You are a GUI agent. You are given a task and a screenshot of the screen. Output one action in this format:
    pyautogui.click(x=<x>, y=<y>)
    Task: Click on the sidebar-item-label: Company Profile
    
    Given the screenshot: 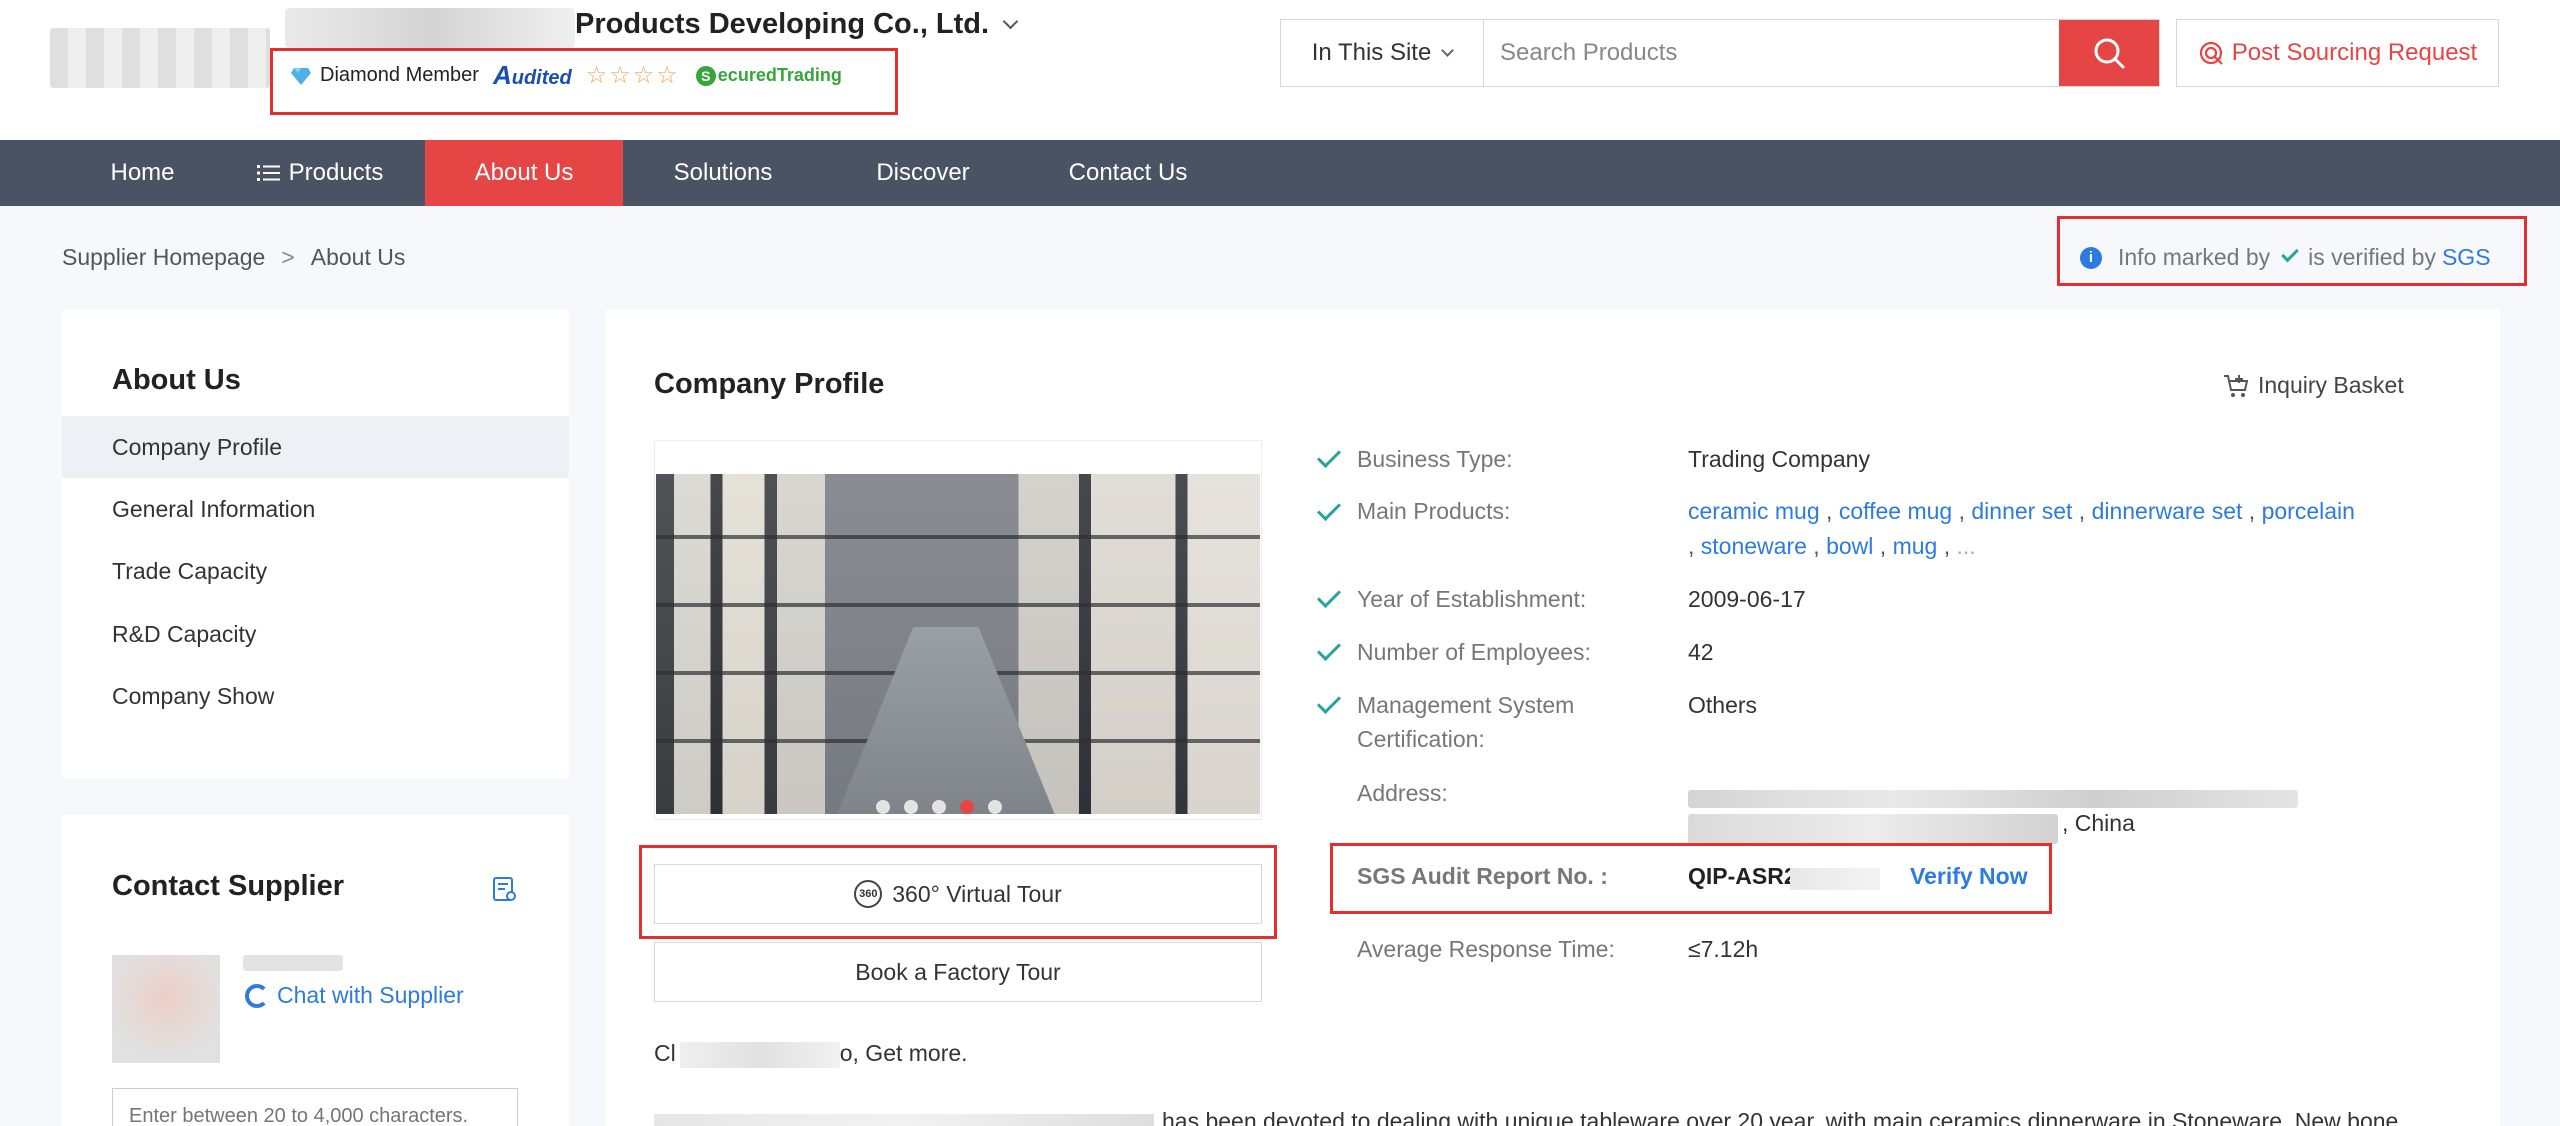 What is the action you would take?
    pyautogui.click(x=197, y=446)
    